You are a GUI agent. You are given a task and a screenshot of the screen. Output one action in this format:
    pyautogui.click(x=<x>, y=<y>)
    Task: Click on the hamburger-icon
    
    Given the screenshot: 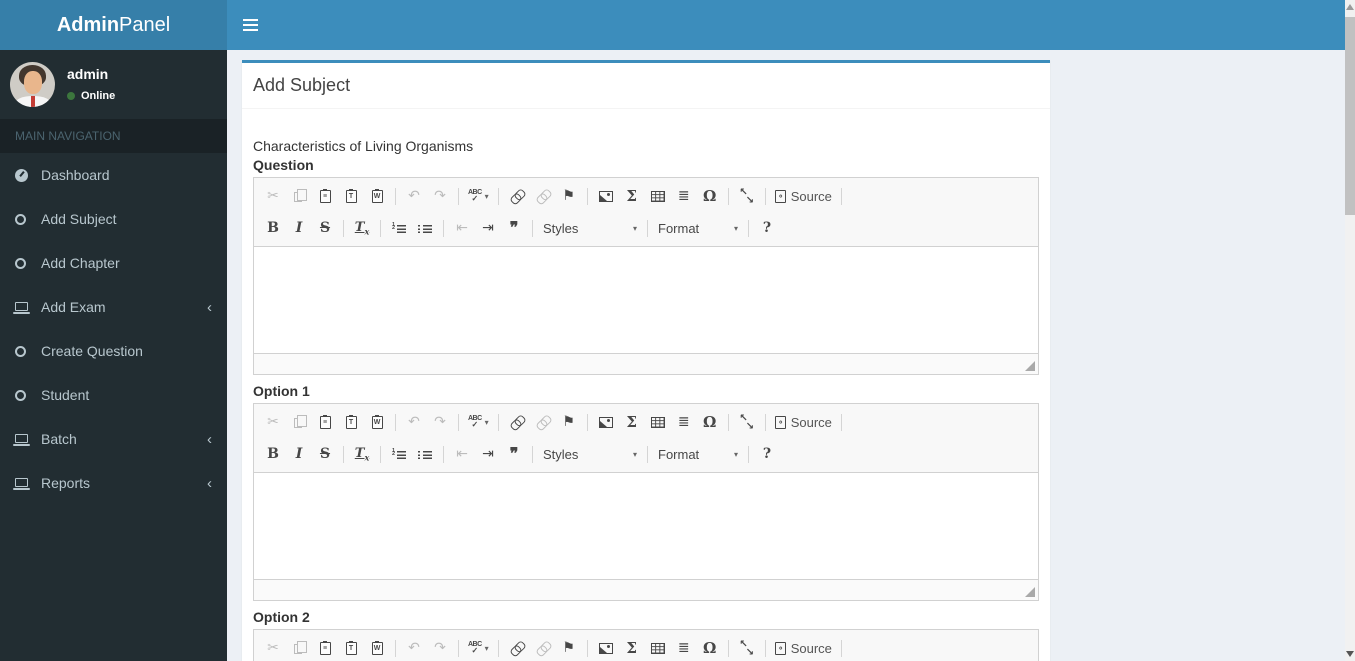 What is the action you would take?
    pyautogui.click(x=250, y=25)
    